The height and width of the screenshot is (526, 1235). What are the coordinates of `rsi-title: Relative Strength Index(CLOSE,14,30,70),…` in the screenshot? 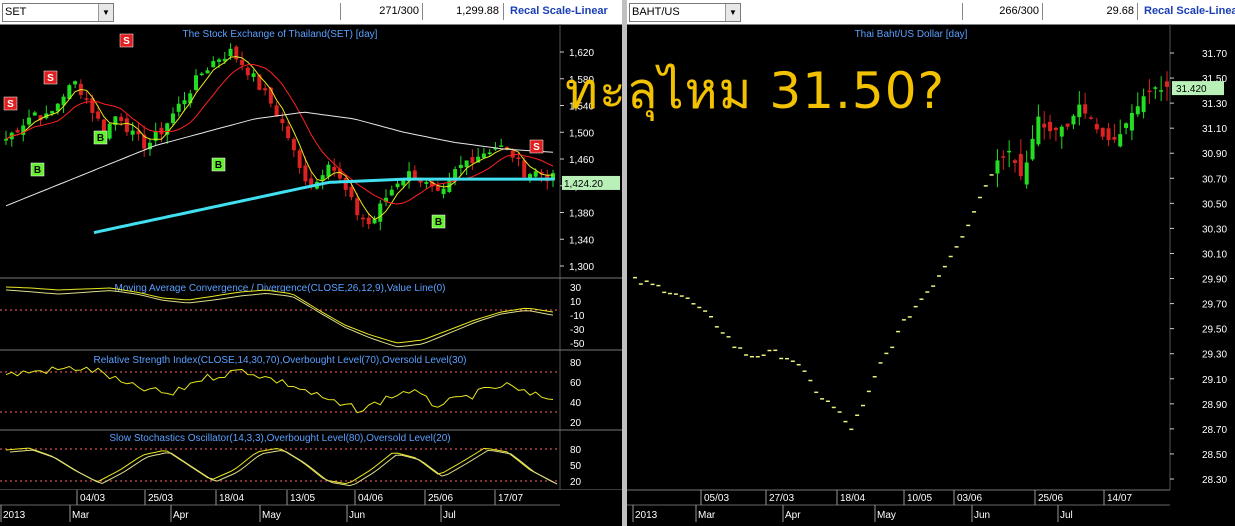 It's located at (280, 360).